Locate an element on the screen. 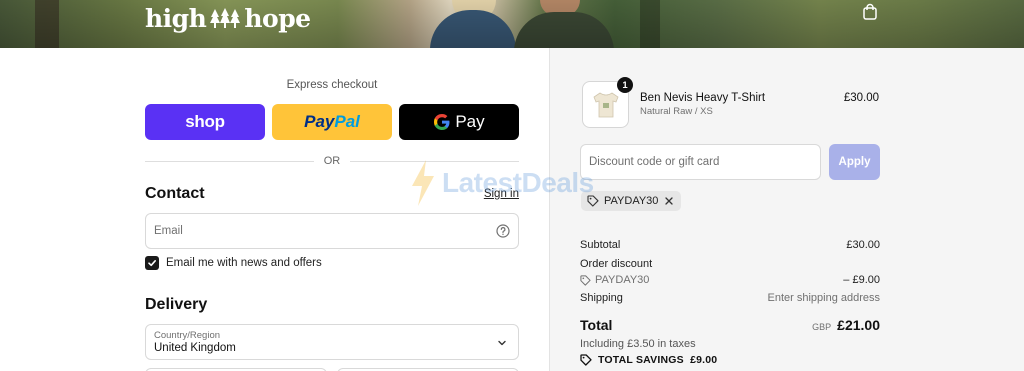  or-label: OR is located at coordinates (332, 161).